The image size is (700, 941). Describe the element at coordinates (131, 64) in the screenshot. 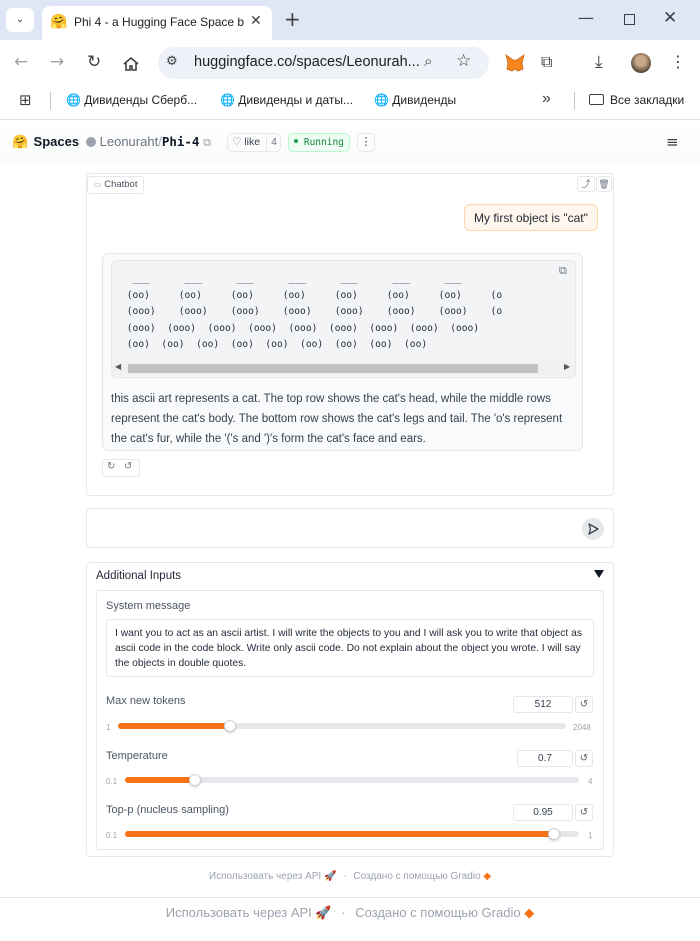

I see `home-icon` at that location.